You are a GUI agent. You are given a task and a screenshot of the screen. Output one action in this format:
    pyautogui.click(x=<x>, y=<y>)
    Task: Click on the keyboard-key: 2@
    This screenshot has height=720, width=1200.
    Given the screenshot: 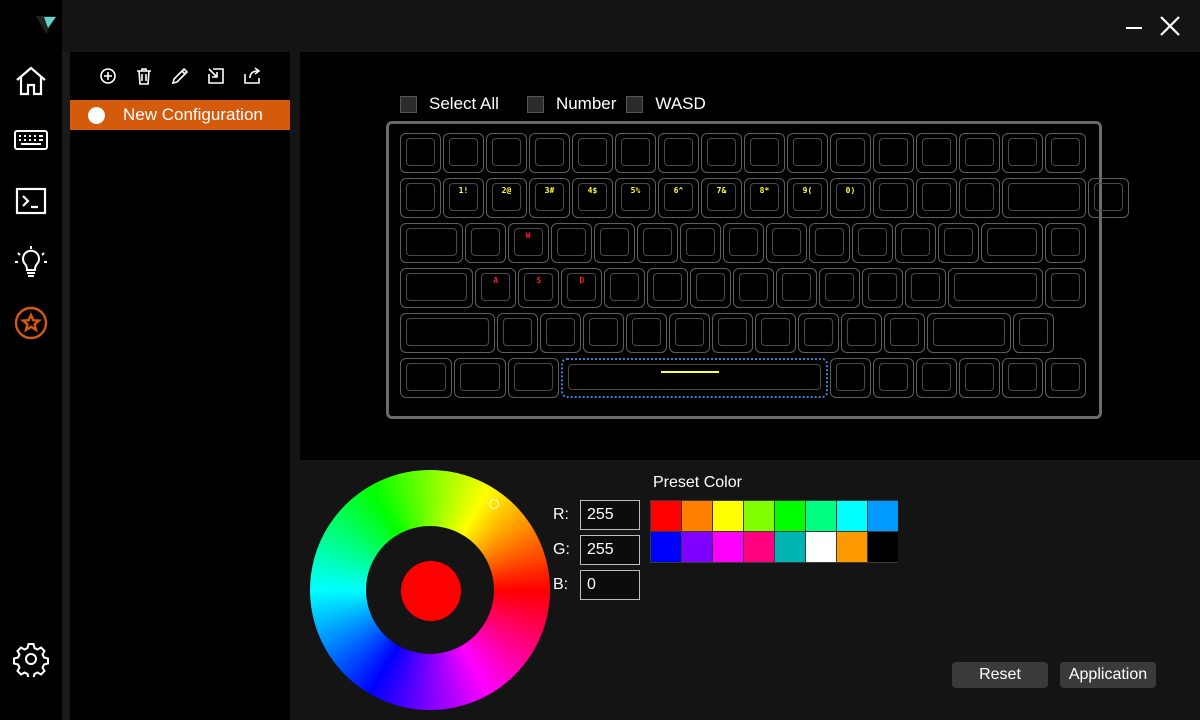 What is the action you would take?
    pyautogui.click(x=506, y=198)
    